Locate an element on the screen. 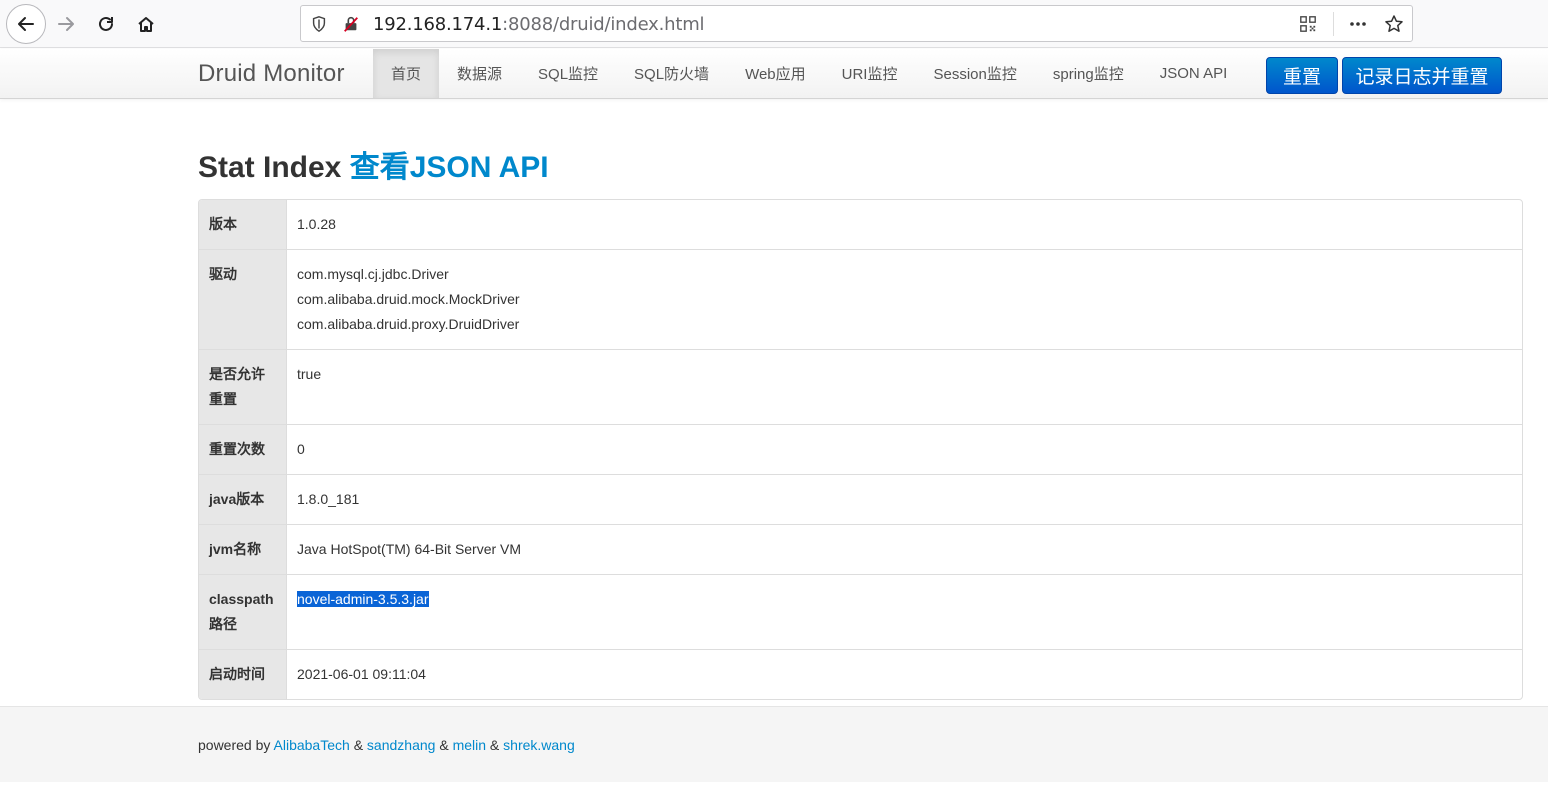 The width and height of the screenshot is (1548, 794). row-label: jvm名称 is located at coordinates (243, 549).